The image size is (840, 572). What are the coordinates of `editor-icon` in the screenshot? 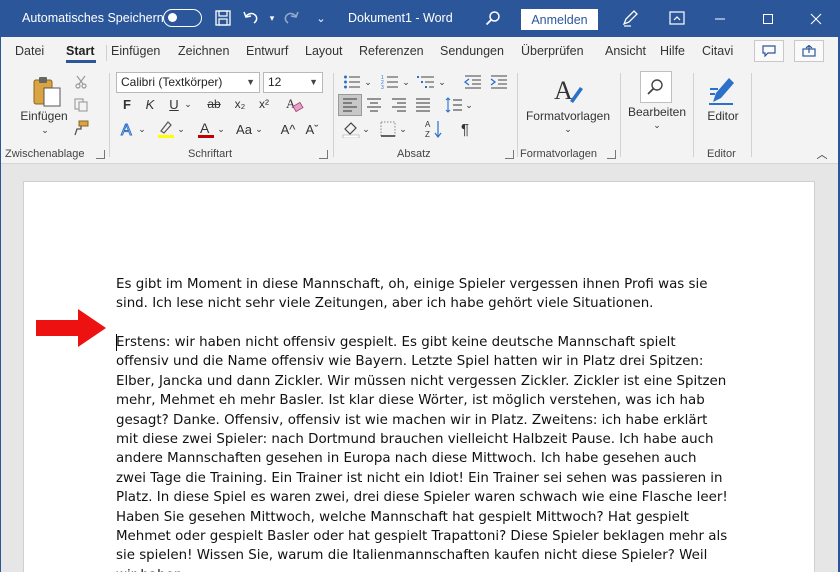 It's located at (722, 90).